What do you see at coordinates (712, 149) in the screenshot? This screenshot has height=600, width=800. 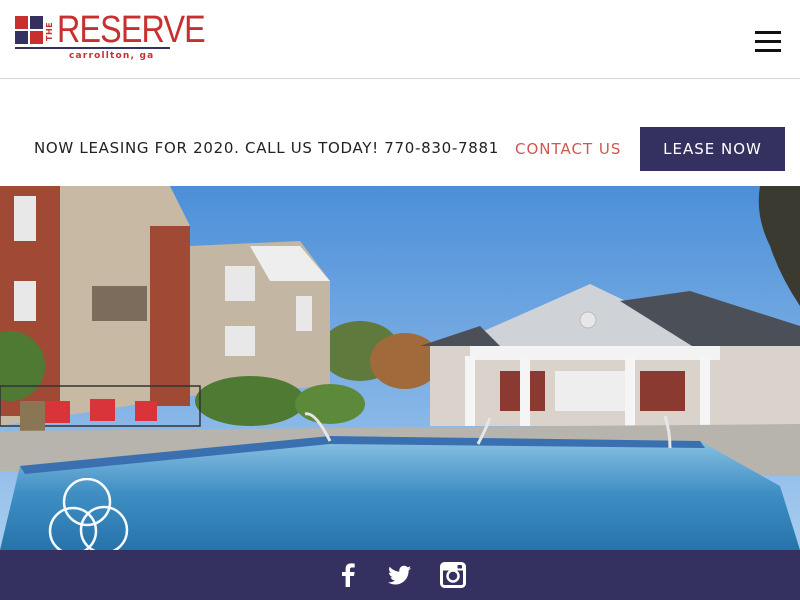 I see `lease-now-button: LEASE NOW` at bounding box center [712, 149].